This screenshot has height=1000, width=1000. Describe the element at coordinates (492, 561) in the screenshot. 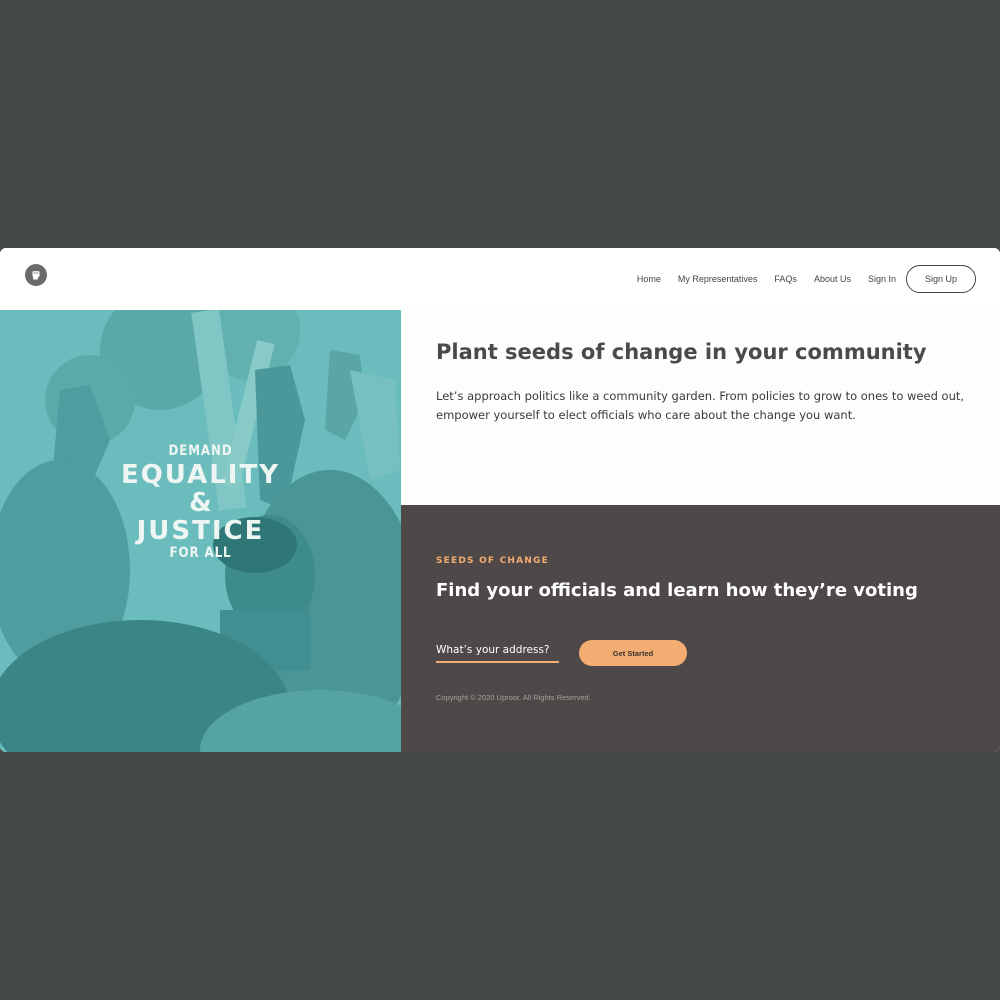

I see `section-eyebrow: SEEDS OF CHANGE` at that location.